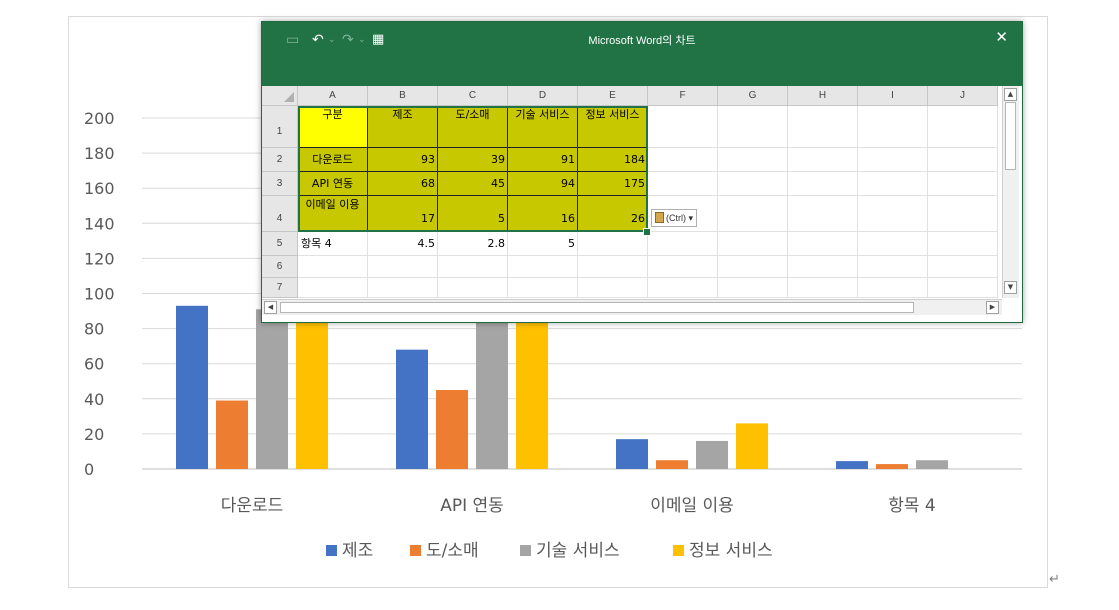  I want to click on horizontal-scrollbar: ◀ ▶, so click(632, 307).